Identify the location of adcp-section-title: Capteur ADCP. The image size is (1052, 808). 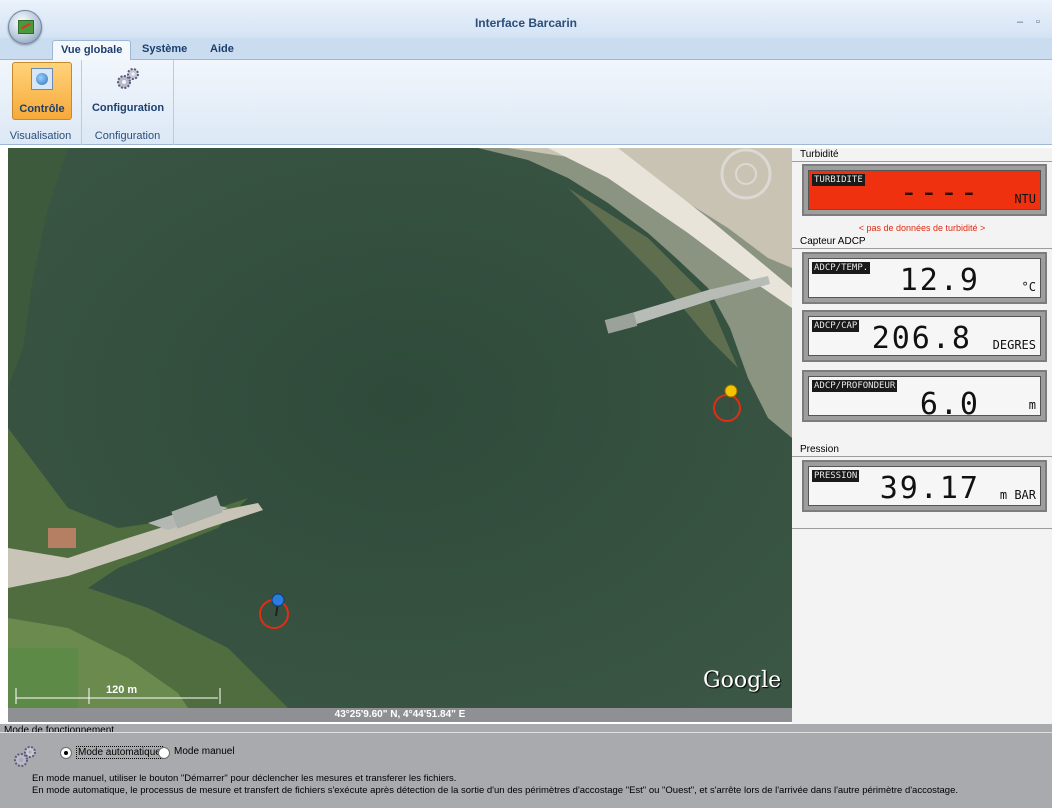
(833, 241).